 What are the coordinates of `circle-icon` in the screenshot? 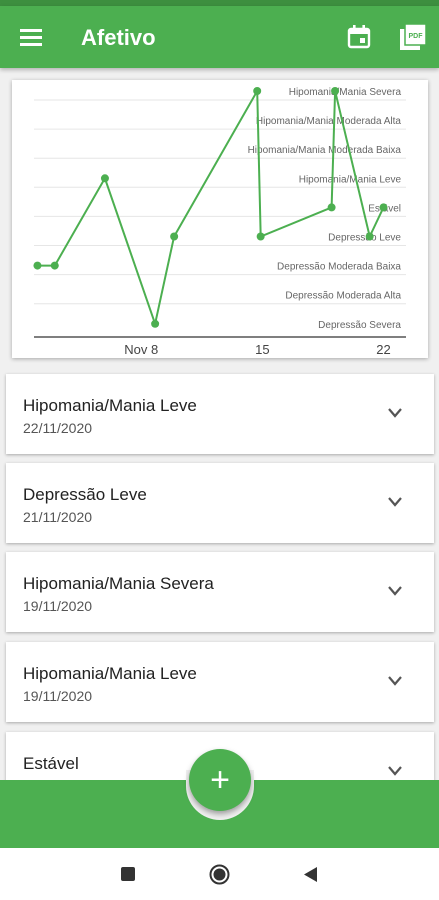 It's located at (219, 874).